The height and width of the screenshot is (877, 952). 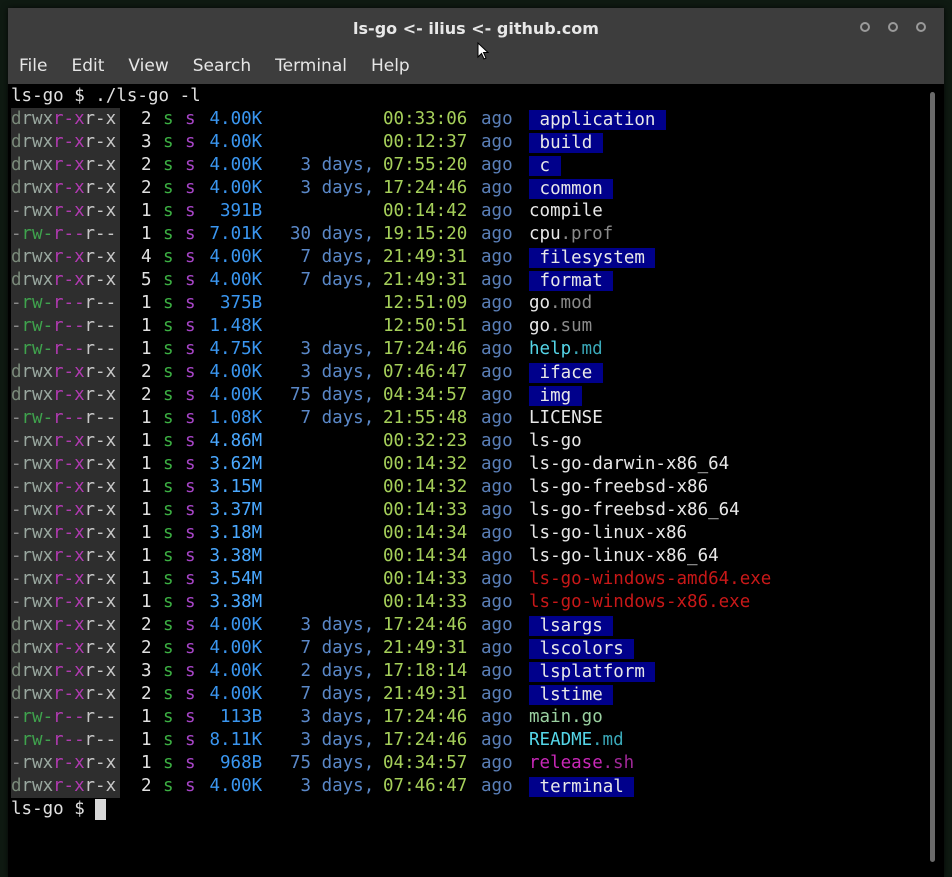 I want to click on file-size: 7.01K, so click(x=236, y=234).